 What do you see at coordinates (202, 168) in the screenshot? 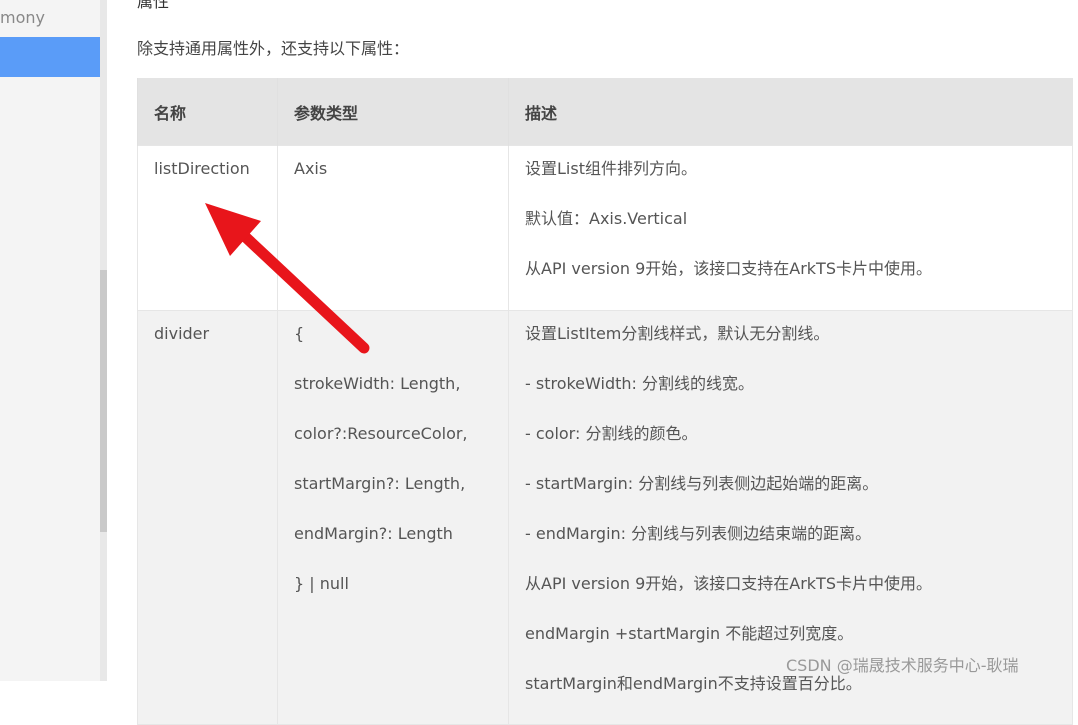
I see `property-name: listDirection` at bounding box center [202, 168].